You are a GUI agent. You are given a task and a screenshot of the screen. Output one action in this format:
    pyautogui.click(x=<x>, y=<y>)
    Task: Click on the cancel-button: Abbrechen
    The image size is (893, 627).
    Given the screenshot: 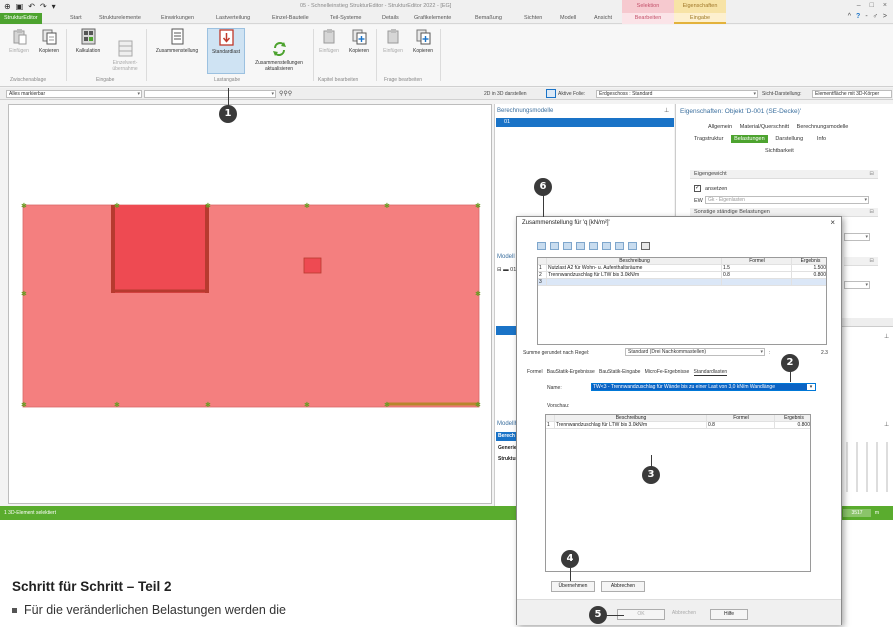 What is the action you would take?
    pyautogui.click(x=684, y=614)
    